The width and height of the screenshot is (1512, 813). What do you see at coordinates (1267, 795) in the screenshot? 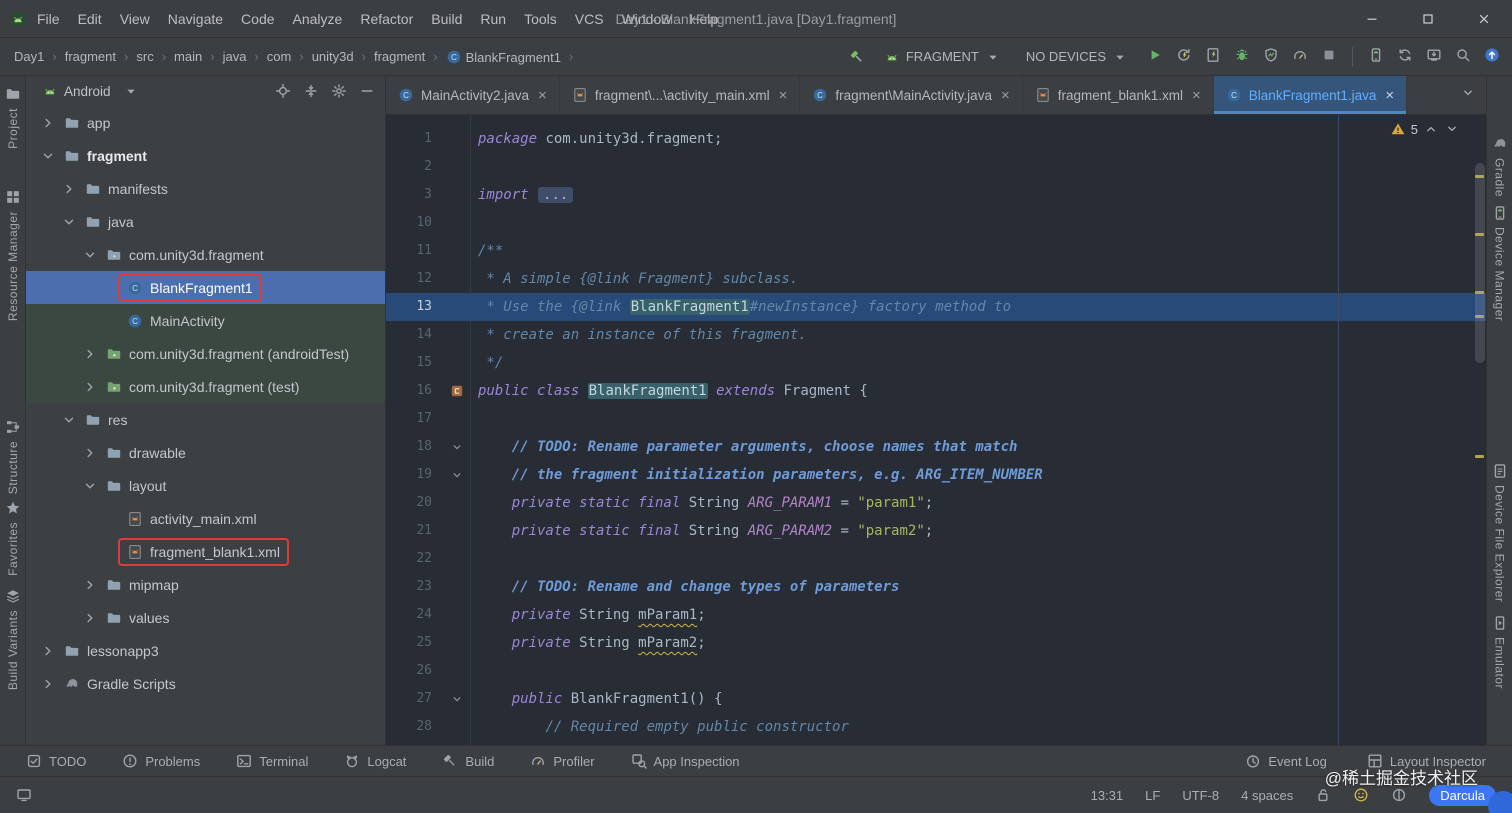
I see `indent-indicator: 4 spaces` at bounding box center [1267, 795].